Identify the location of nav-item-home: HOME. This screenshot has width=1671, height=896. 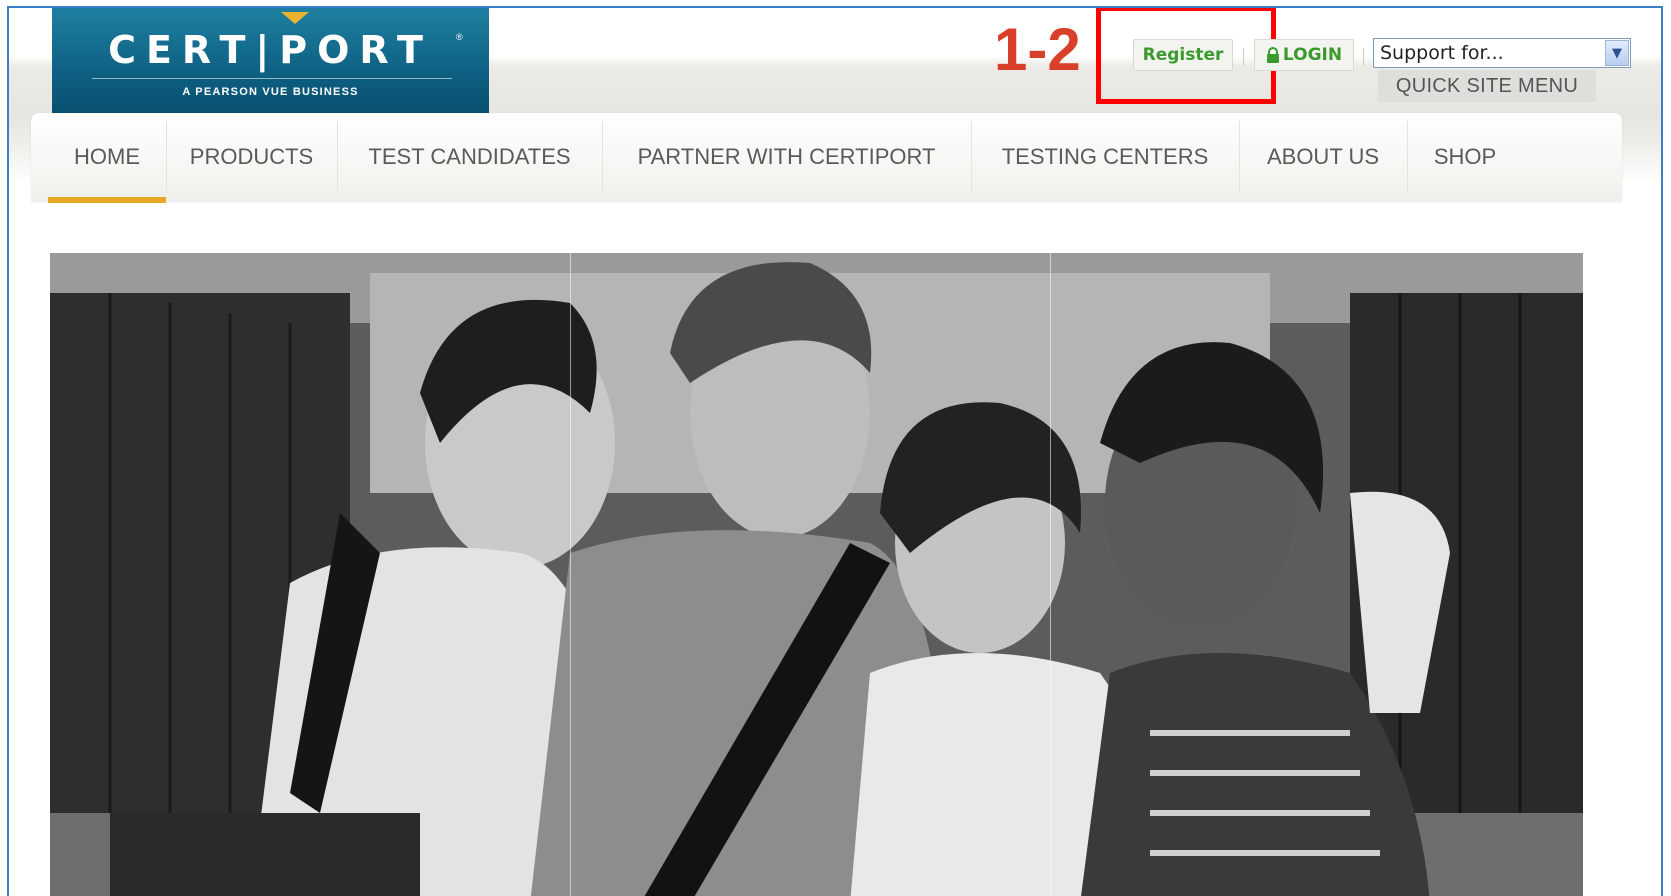
(107, 157).